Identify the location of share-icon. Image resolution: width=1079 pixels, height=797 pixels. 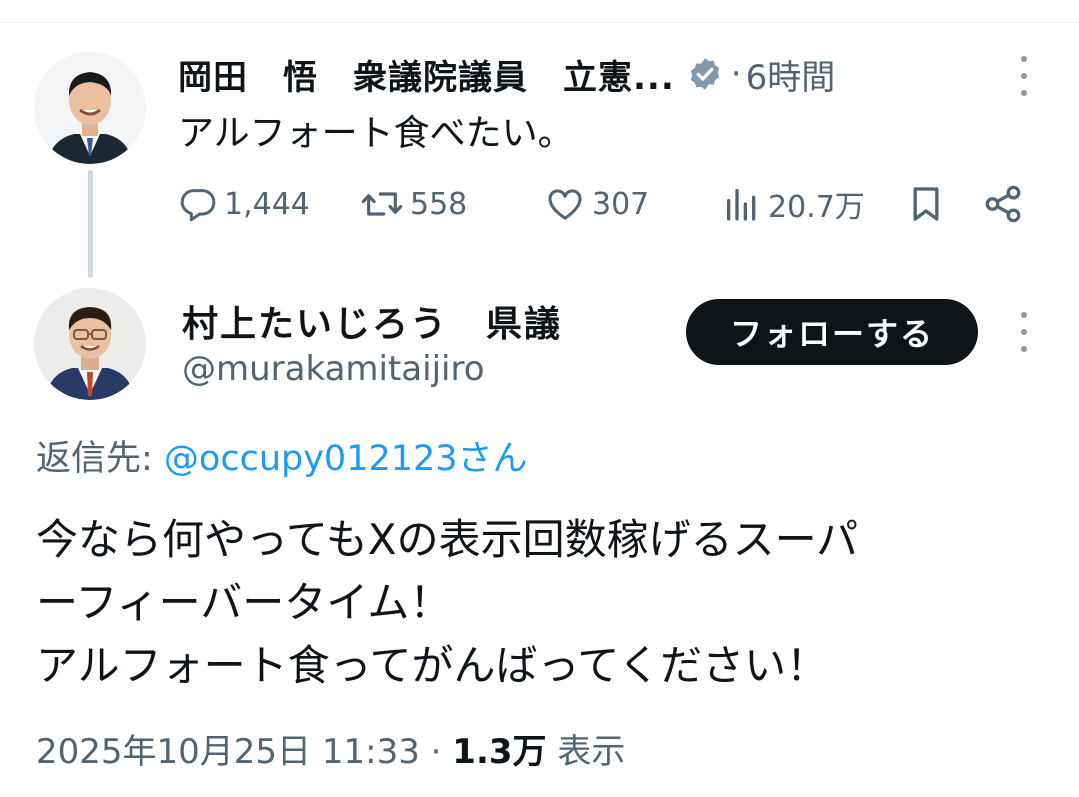
(1003, 204).